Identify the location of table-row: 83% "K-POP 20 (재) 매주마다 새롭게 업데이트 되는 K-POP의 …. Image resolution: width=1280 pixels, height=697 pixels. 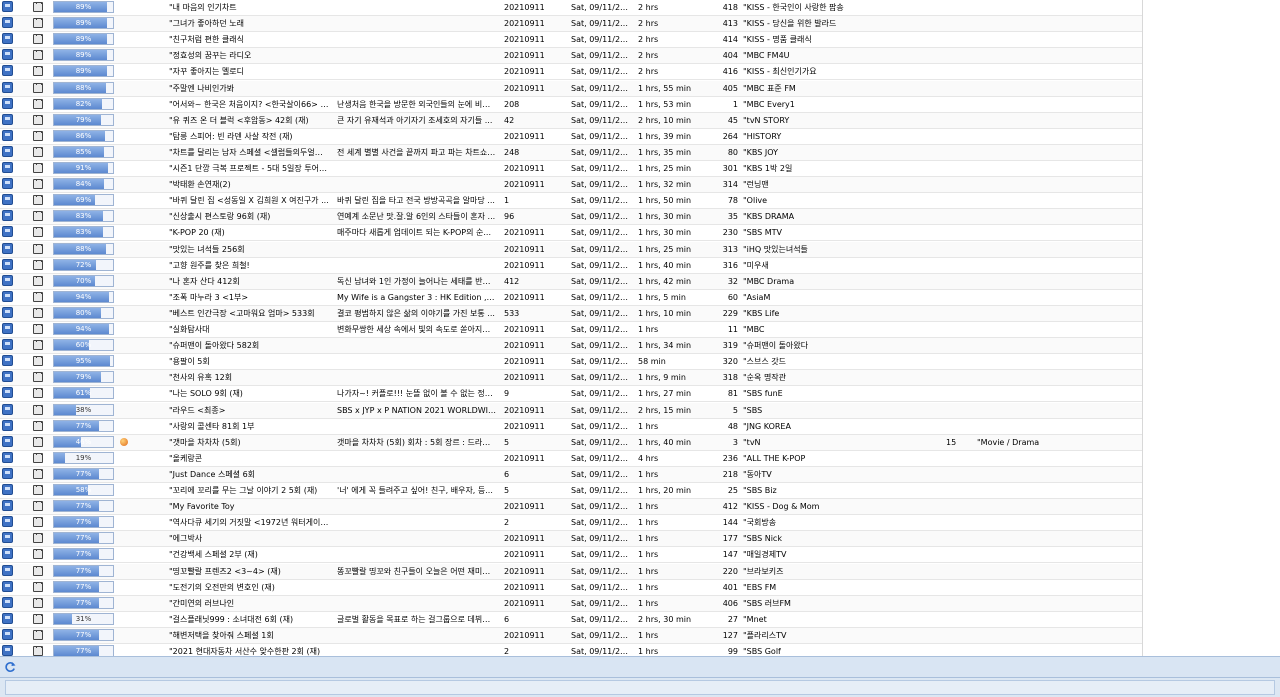
(571, 233).